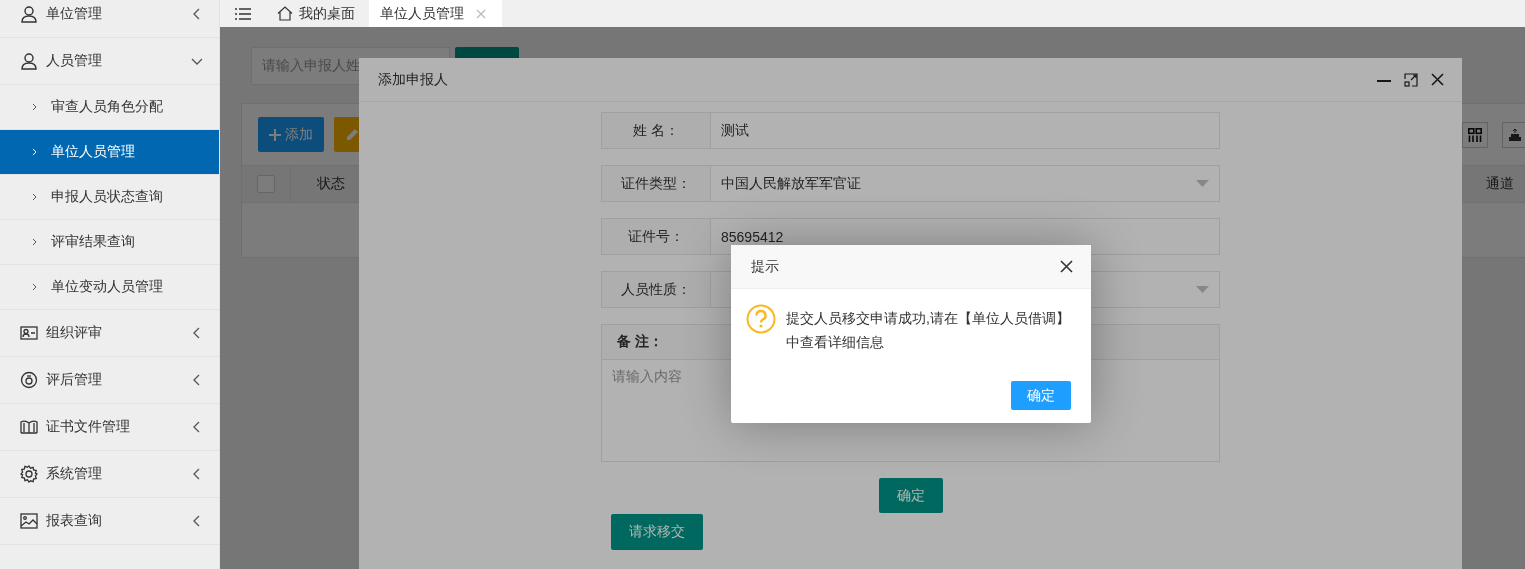 This screenshot has width=1525, height=569. I want to click on column-header: 状态, so click(331, 184).